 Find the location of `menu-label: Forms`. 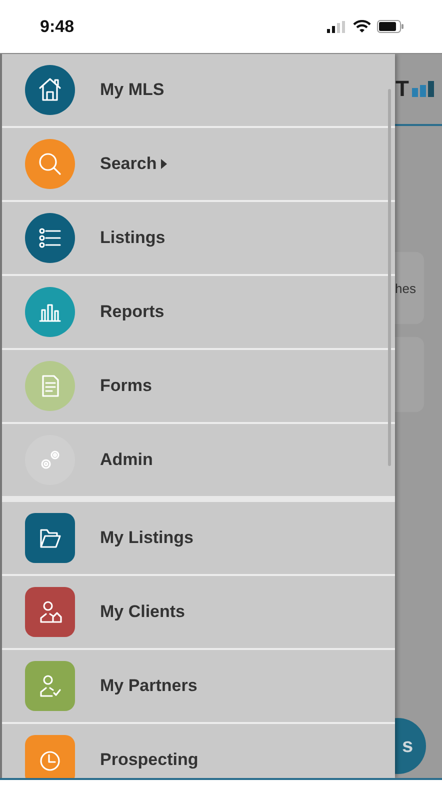

menu-label: Forms is located at coordinates (126, 386).